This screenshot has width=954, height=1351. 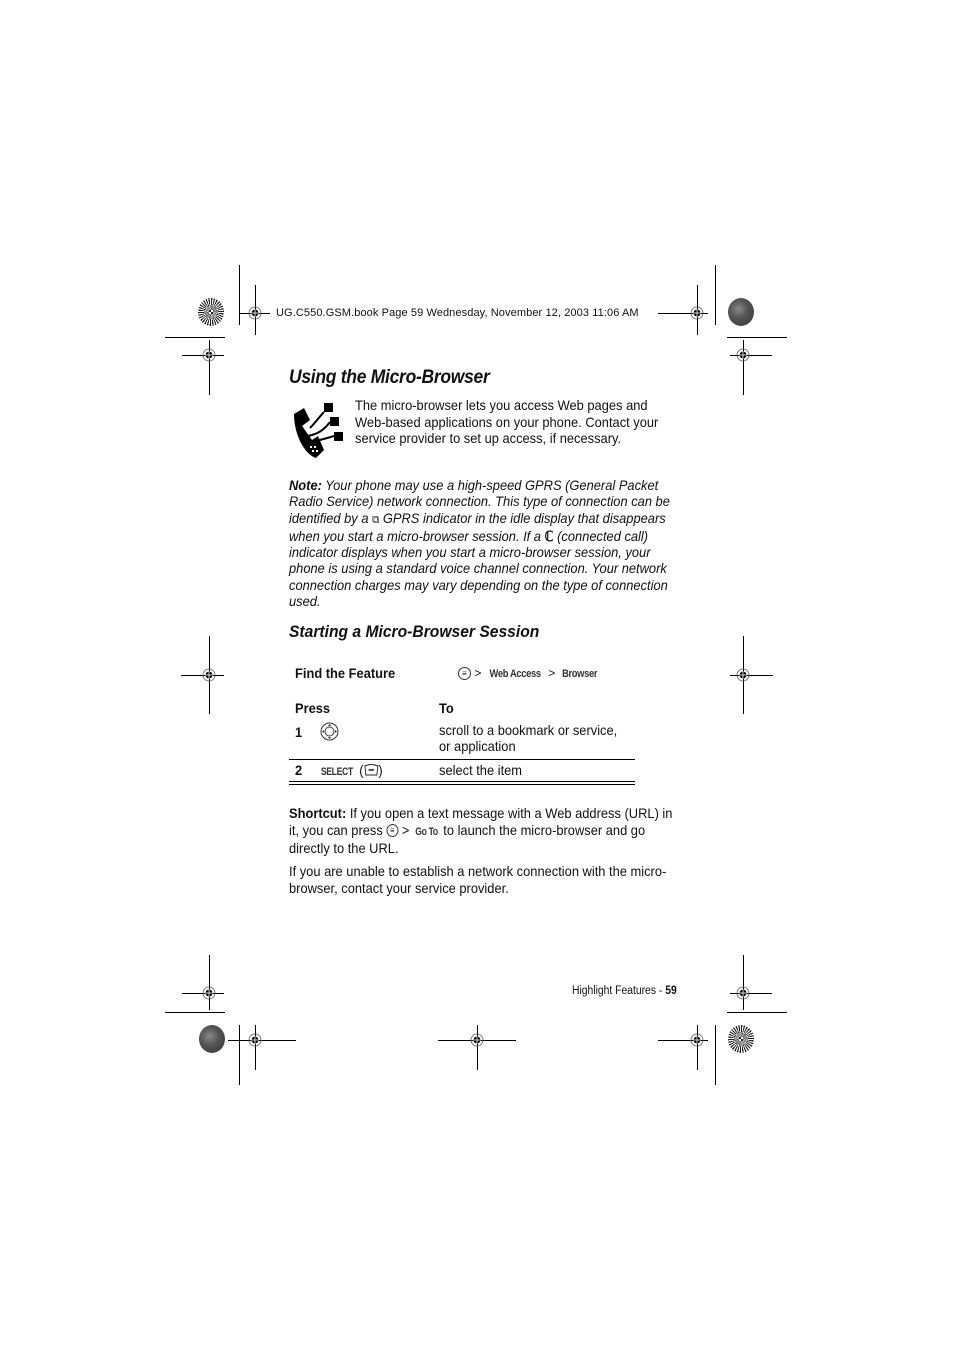 I want to click on table-header-to: To, so click(x=446, y=708).